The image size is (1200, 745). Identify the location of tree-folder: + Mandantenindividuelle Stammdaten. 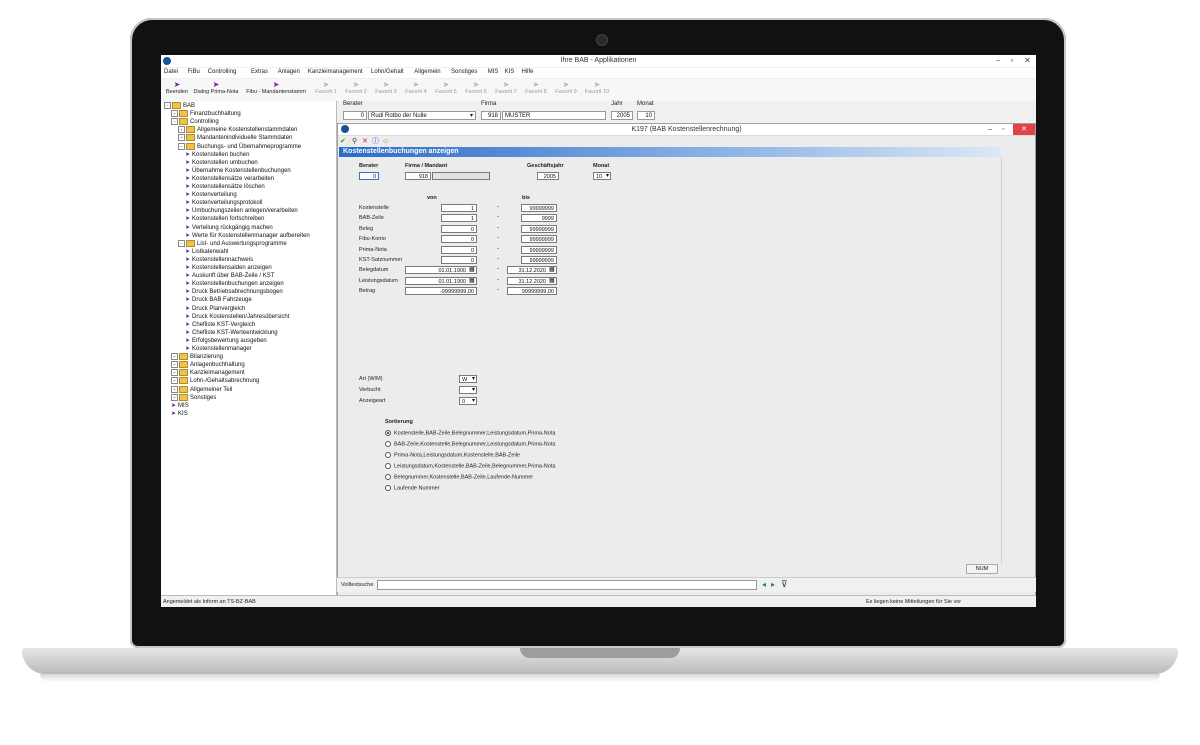
(235, 137).